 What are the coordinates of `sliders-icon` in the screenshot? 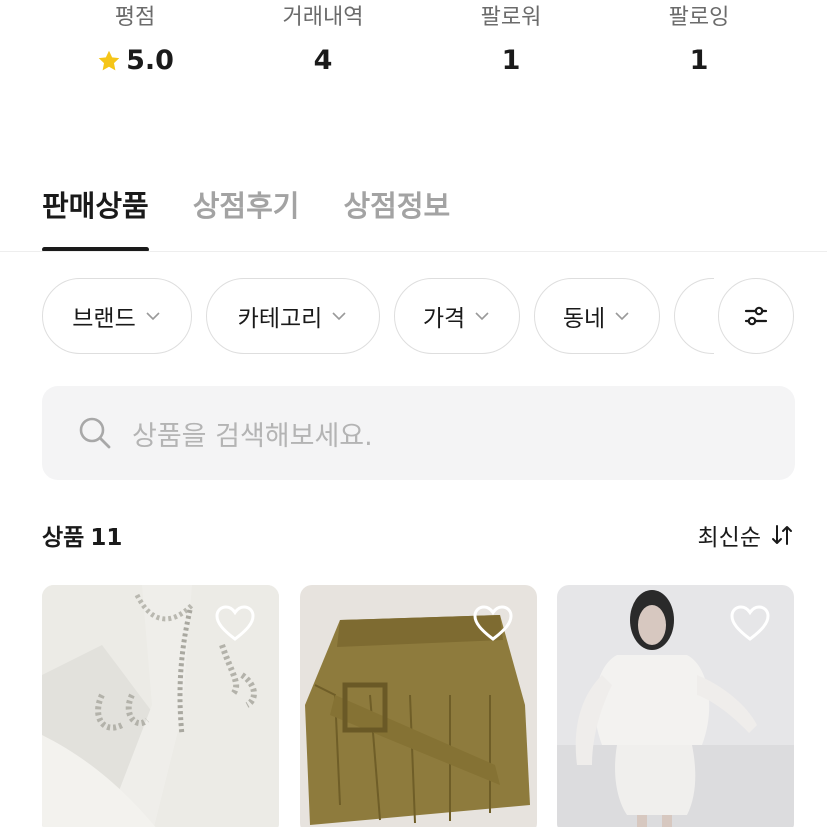 It's located at (756, 316).